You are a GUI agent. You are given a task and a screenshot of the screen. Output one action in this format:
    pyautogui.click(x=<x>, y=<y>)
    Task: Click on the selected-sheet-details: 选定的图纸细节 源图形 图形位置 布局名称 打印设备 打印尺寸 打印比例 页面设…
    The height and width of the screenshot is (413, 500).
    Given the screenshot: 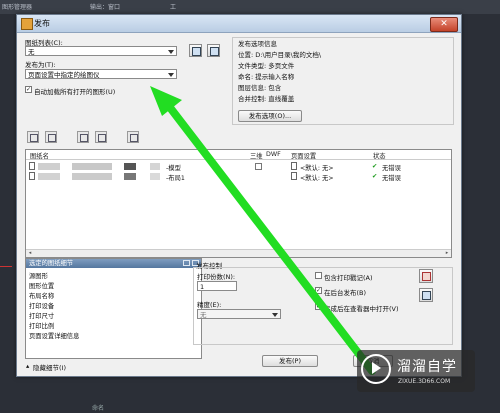 What is the action you would take?
    pyautogui.click(x=113, y=308)
    